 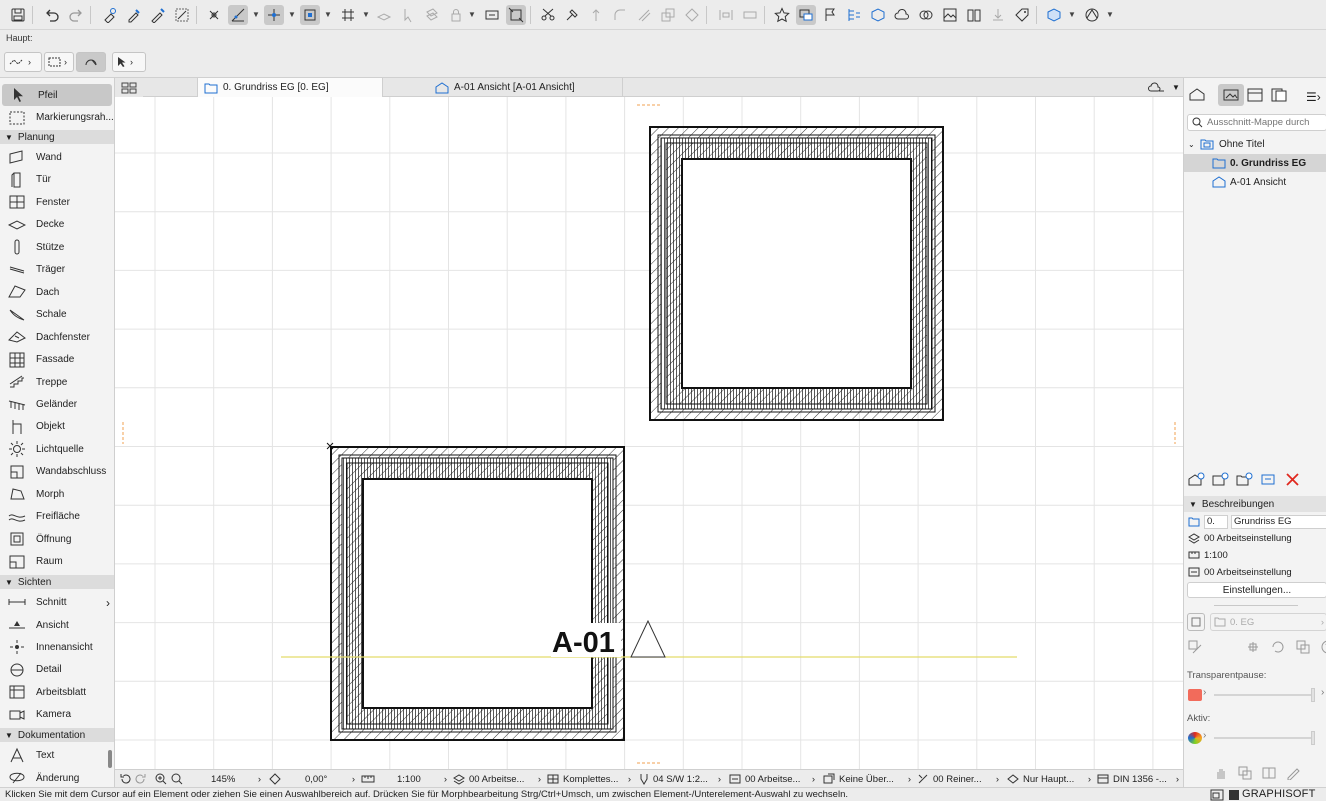 I want to click on view-settings-icon, so click(x=1268, y=479).